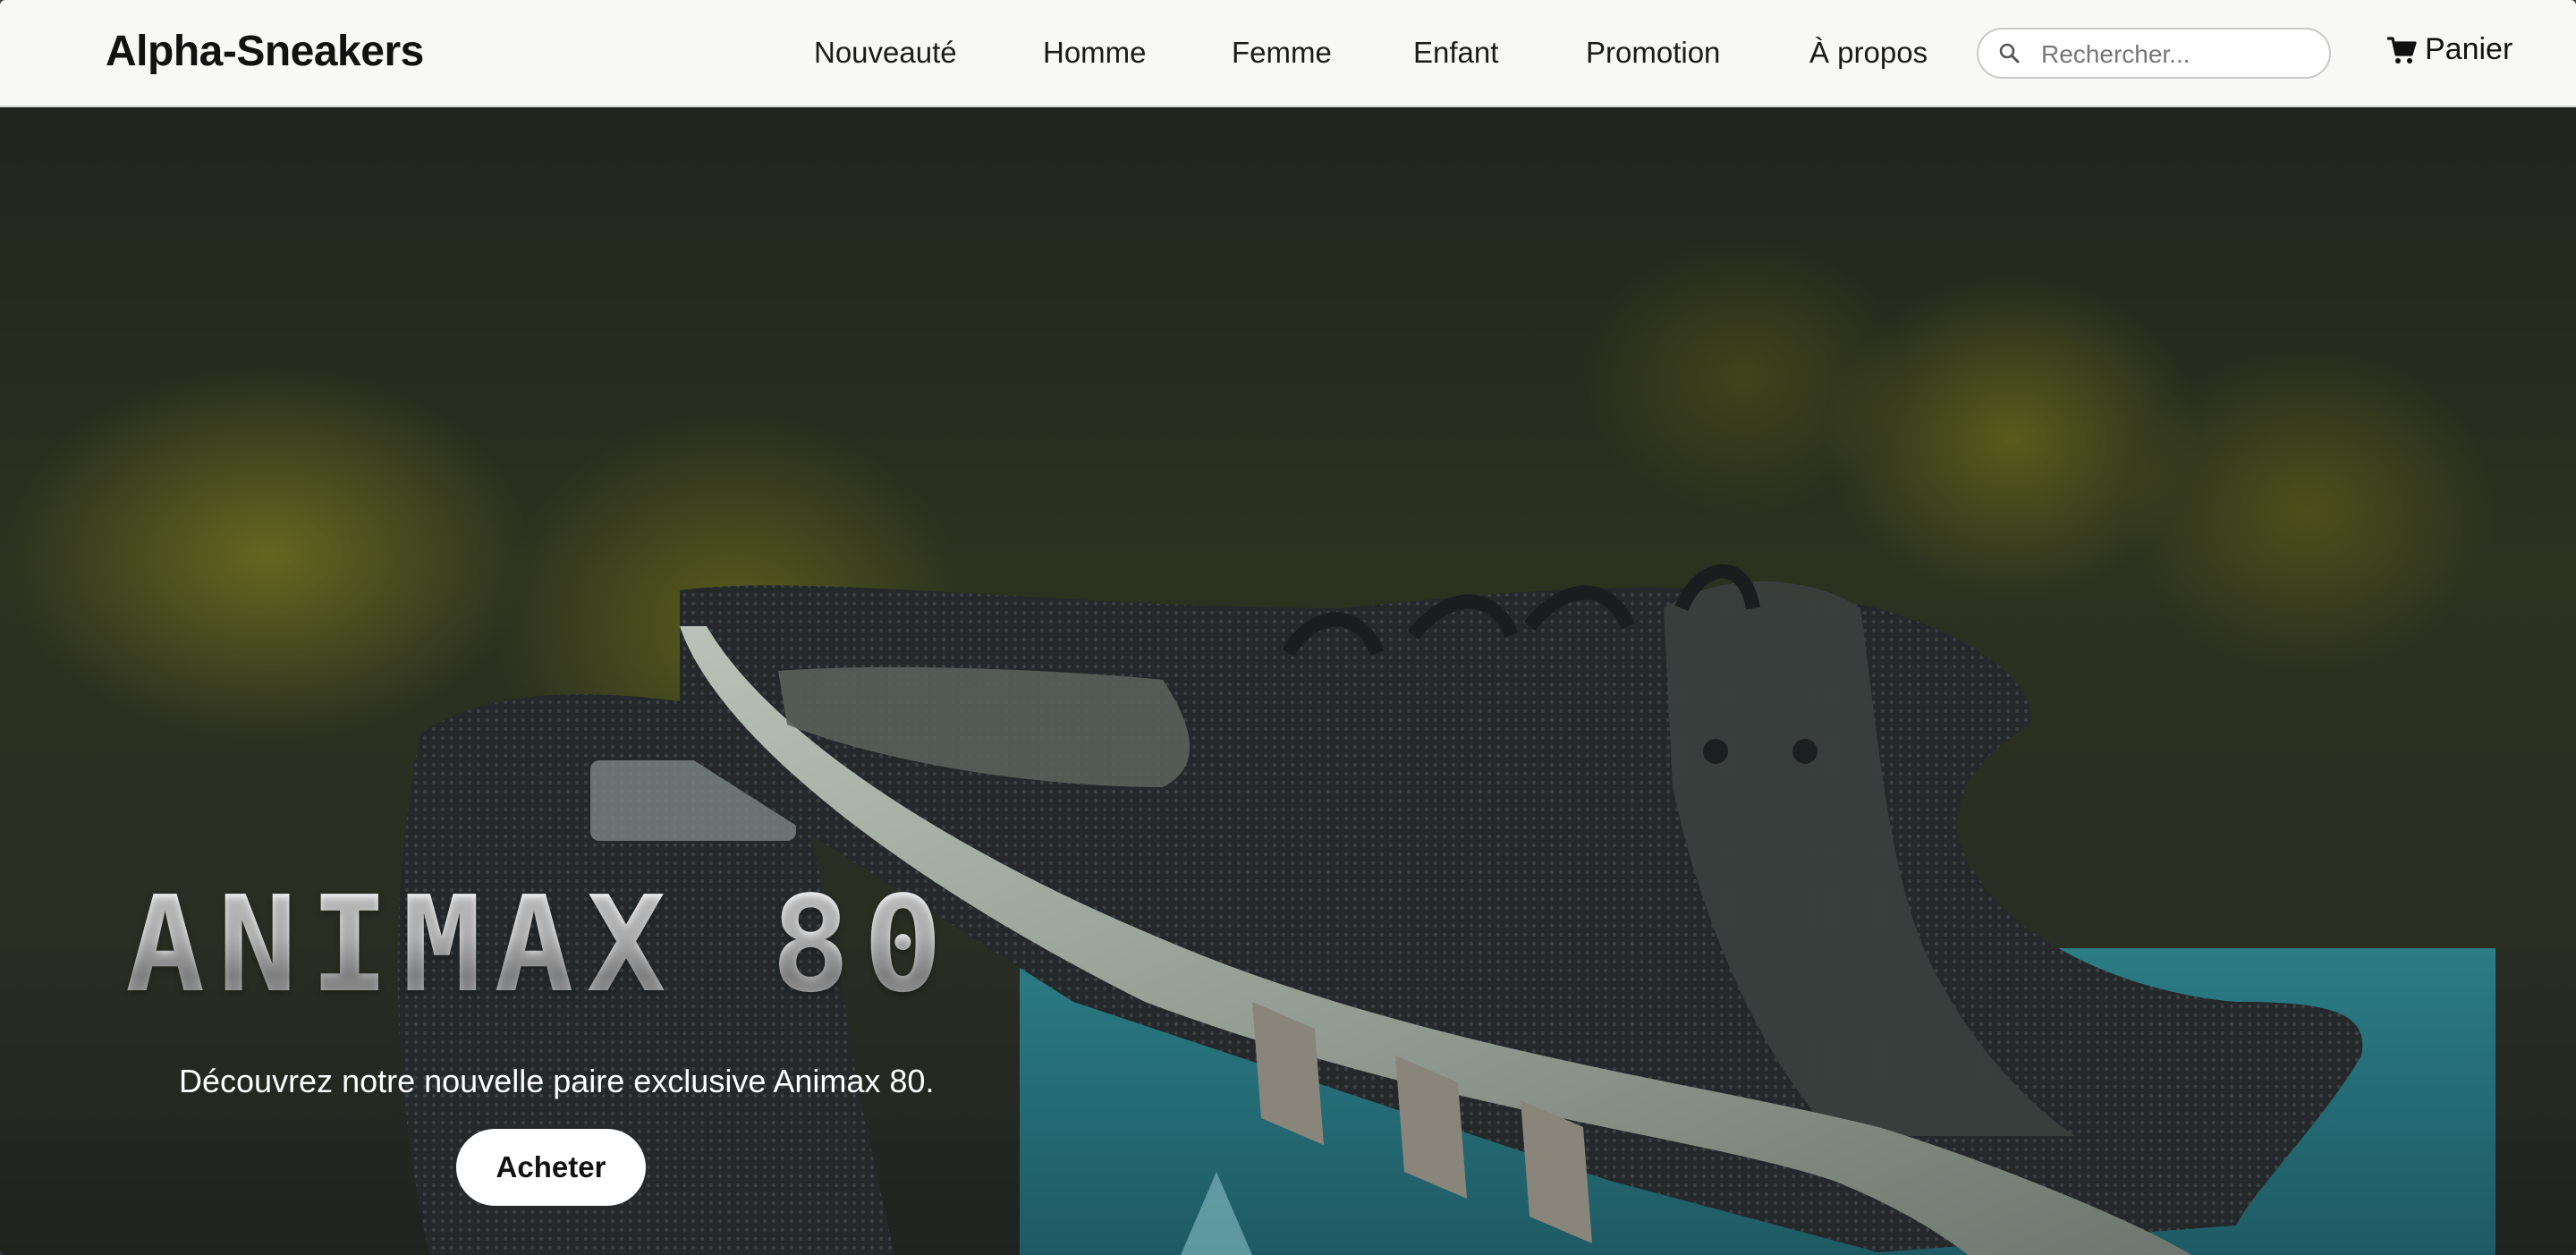  Describe the element at coordinates (885, 53) in the screenshot. I see `nav-item-nouveaute: Nouveauté` at that location.